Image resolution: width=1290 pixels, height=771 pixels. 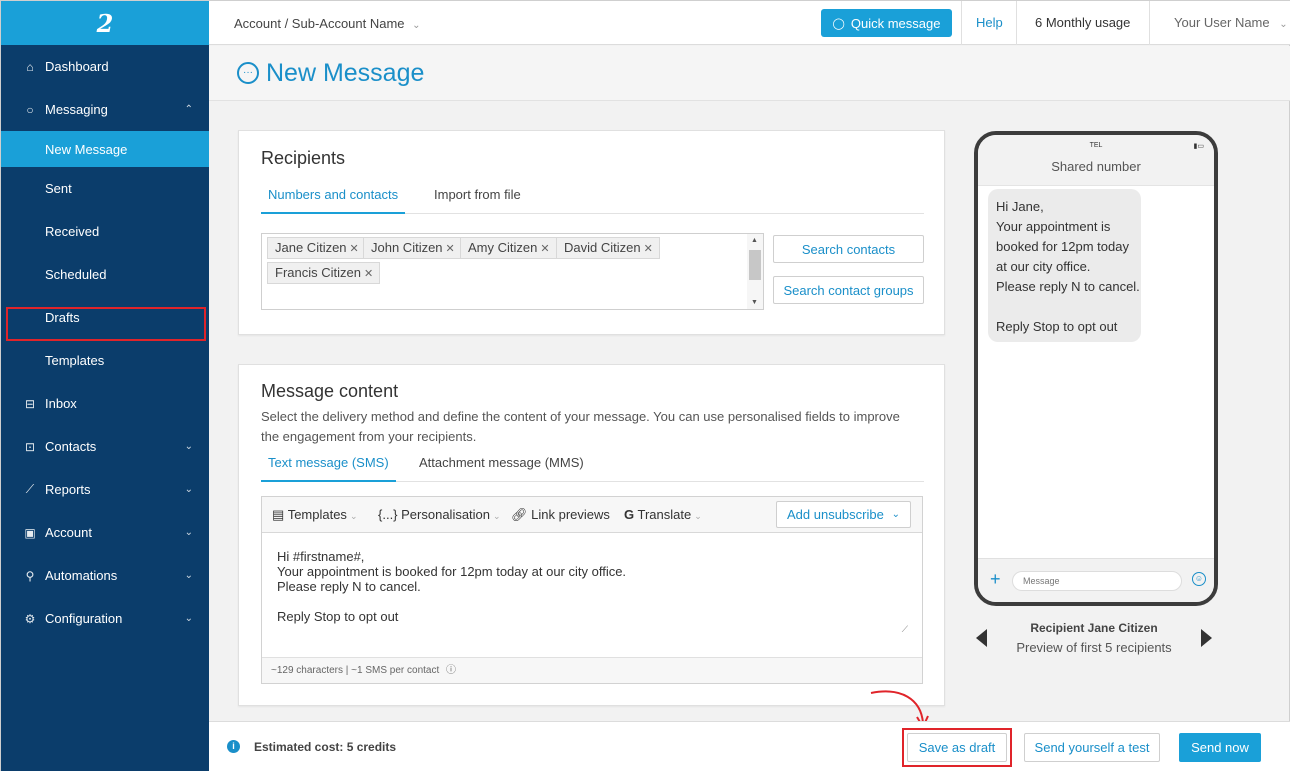 What do you see at coordinates (314, 515) in the screenshot?
I see `templates-dropdown: ▤ Templates ⌄` at bounding box center [314, 515].